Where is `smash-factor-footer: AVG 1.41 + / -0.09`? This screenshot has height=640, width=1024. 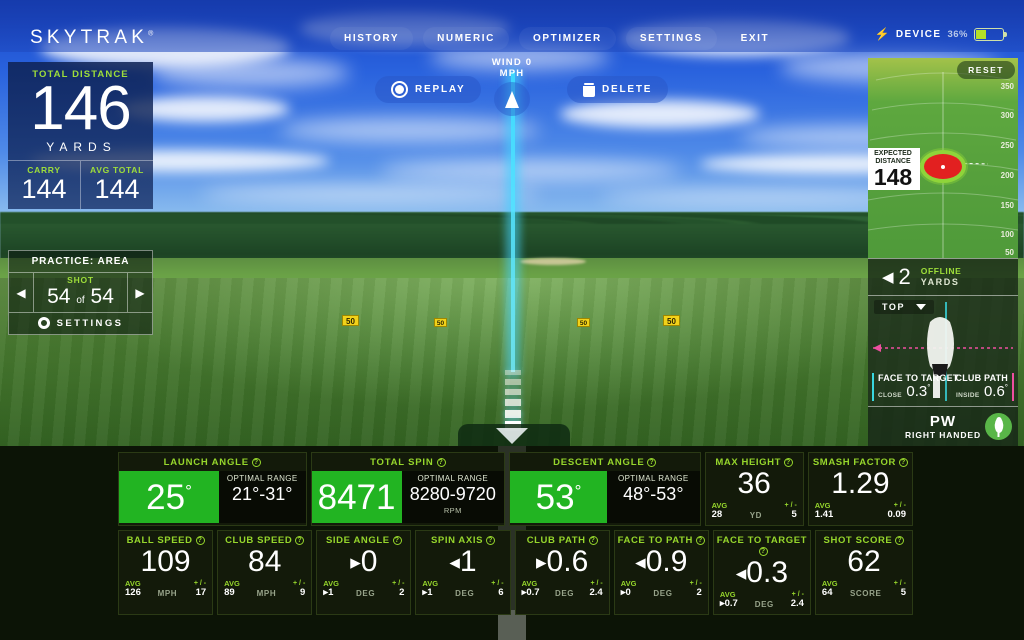
smash-factor-footer: AVG 1.41 + / -0.09 is located at coordinates (860, 513).